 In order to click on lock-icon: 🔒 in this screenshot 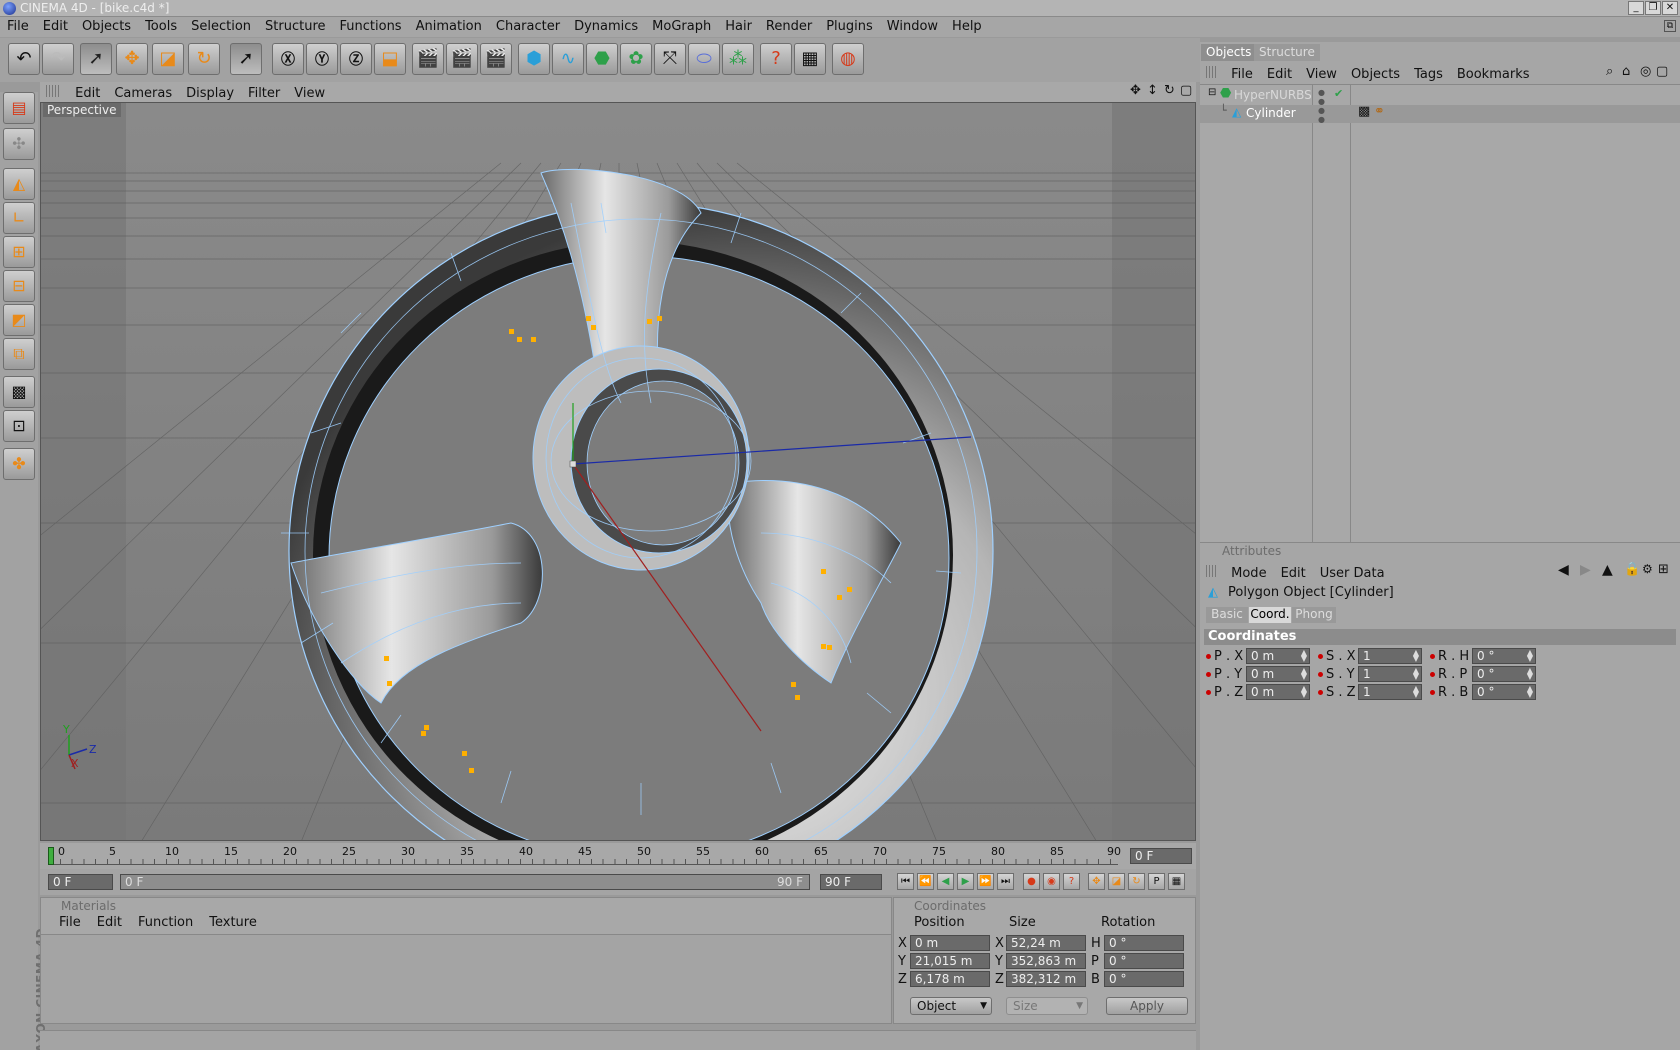, I will do `click(1632, 569)`.